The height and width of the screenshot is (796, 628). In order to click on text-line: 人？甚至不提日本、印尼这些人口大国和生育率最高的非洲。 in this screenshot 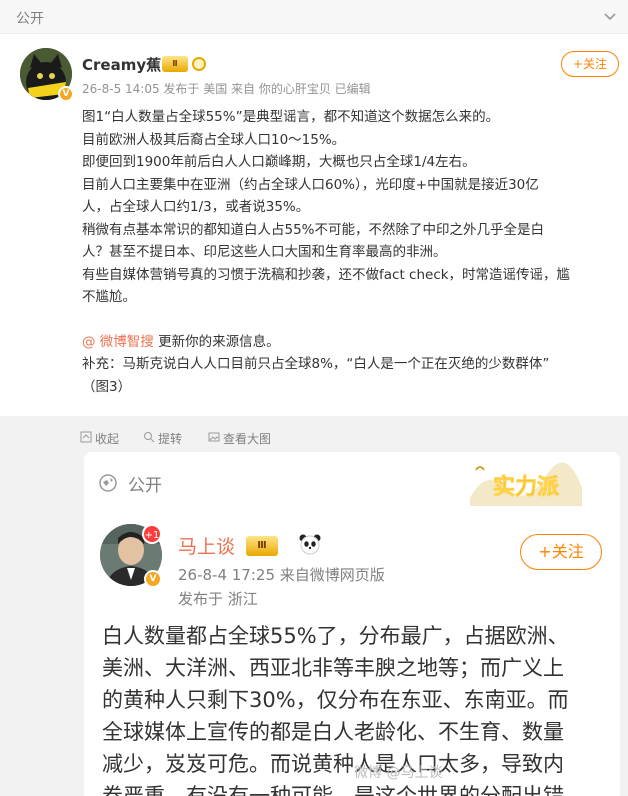, I will do `click(264, 252)`.